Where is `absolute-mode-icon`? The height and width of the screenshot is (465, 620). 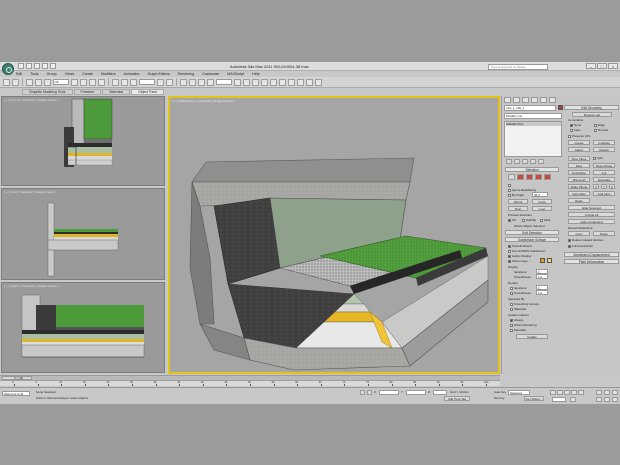
absolute-mode-icon is located at coordinates (369, 392).